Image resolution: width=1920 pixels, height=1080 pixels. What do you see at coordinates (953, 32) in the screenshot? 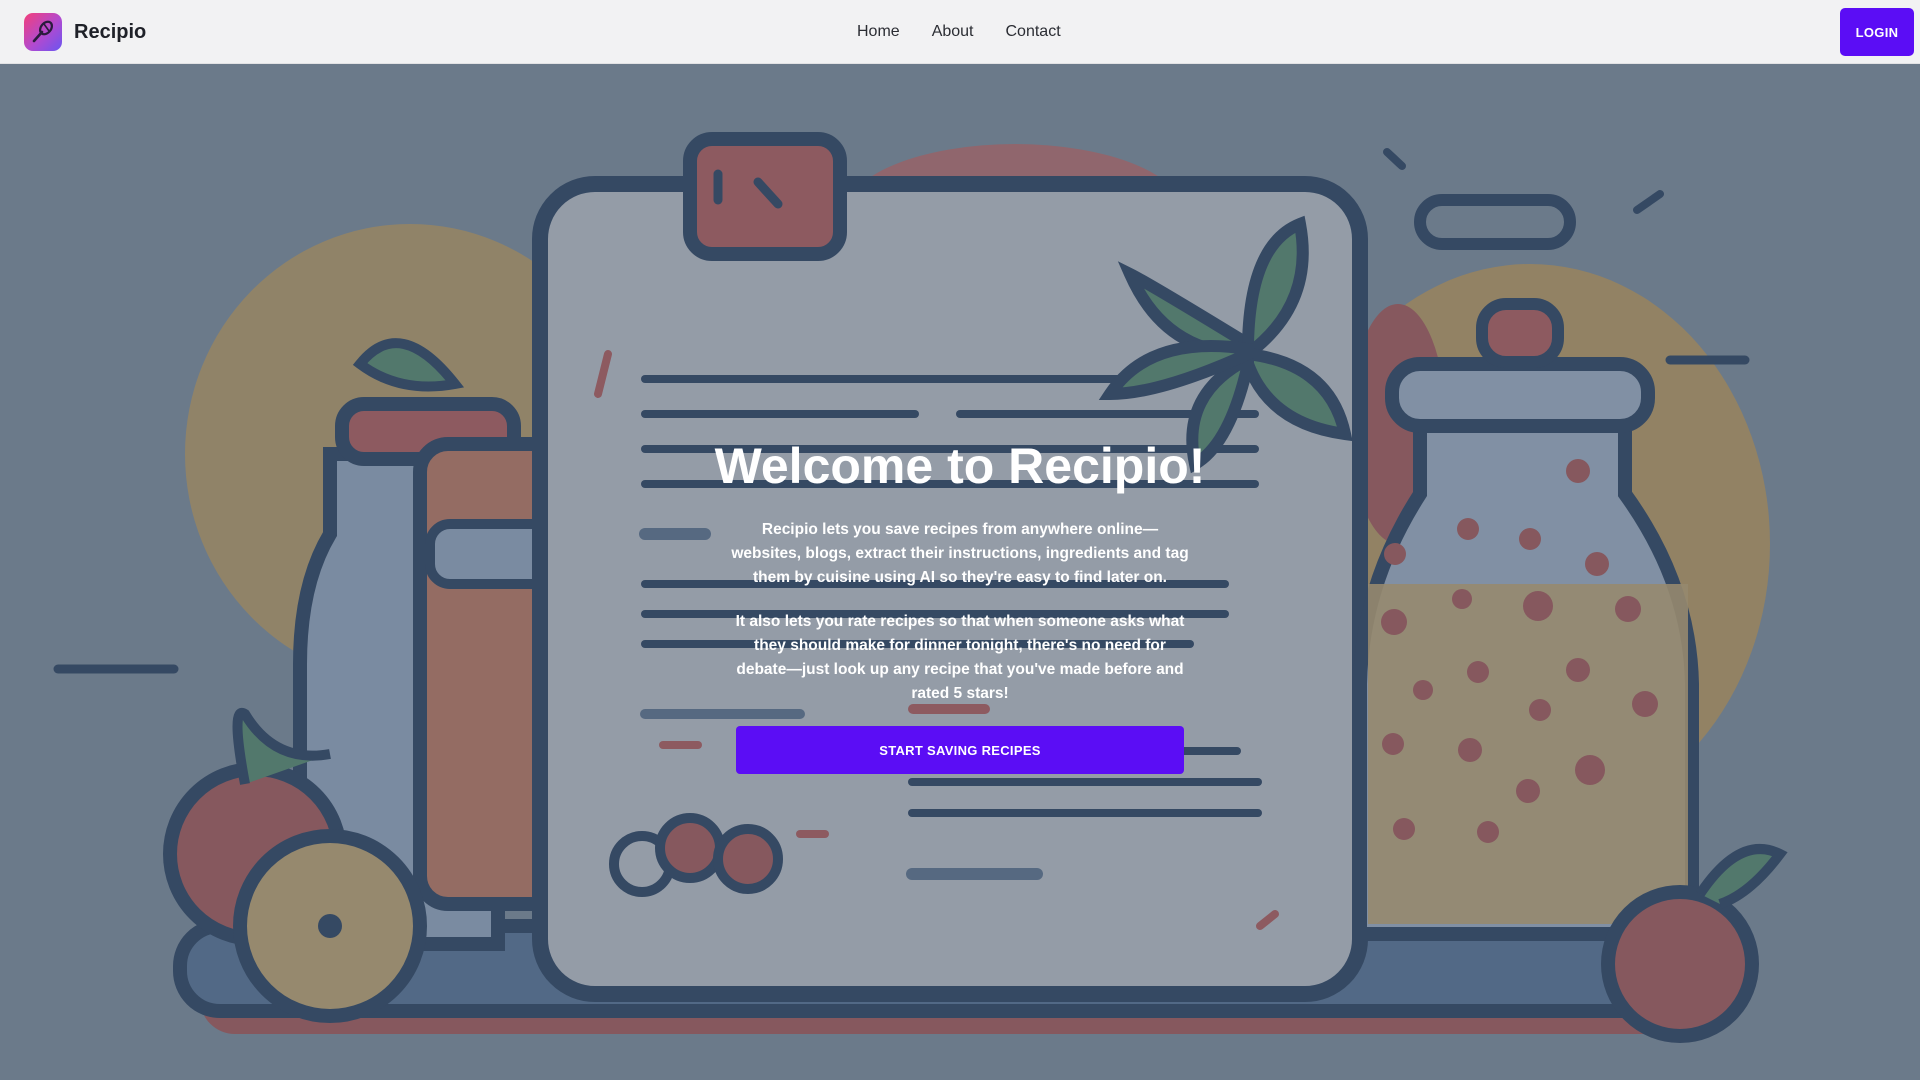
I see `nav-link-about: About` at bounding box center [953, 32].